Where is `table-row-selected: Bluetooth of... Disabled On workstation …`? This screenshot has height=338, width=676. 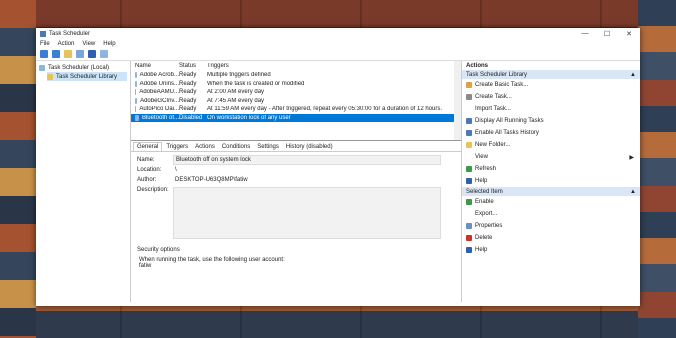 table-row-selected: Bluetooth of... Disabled On workstation … is located at coordinates (296, 117).